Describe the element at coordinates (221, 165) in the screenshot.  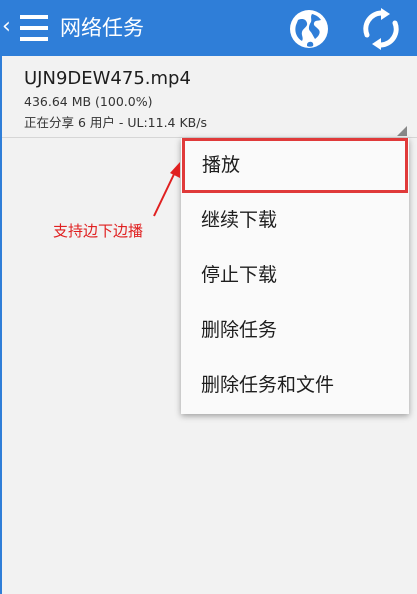
I see `menu-item-label: 播放` at that location.